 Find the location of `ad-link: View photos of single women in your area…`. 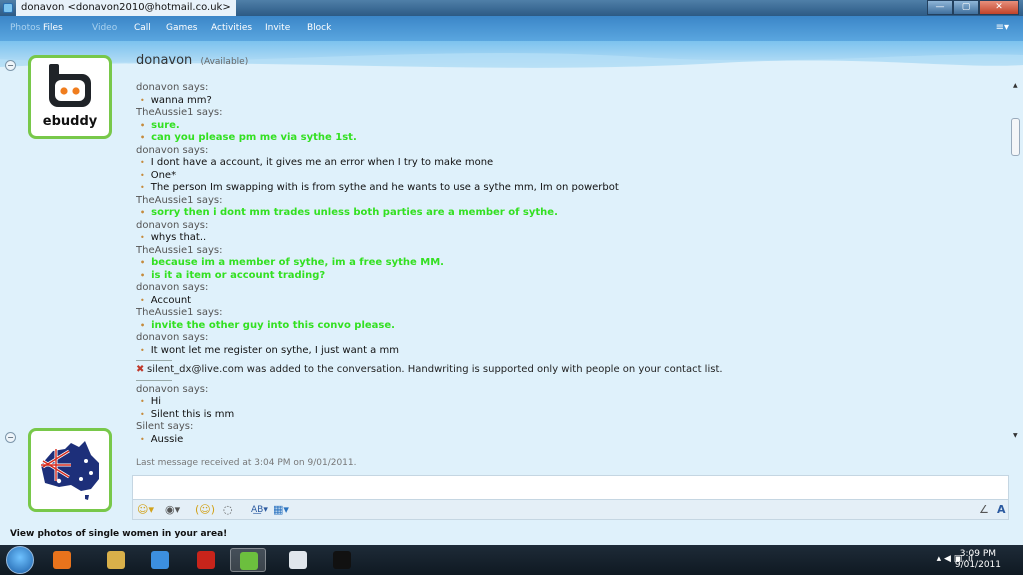

ad-link: View photos of single women in your area… is located at coordinates (118, 534).